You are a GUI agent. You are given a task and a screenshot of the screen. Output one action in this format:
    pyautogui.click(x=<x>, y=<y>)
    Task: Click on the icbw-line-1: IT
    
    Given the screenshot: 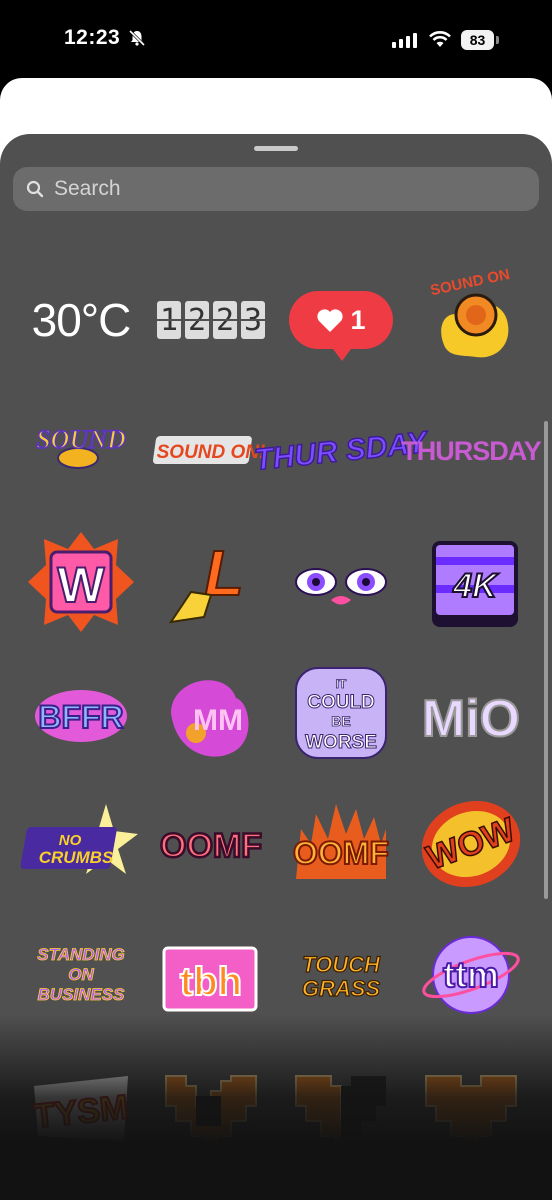 What is the action you would take?
    pyautogui.click(x=341, y=684)
    